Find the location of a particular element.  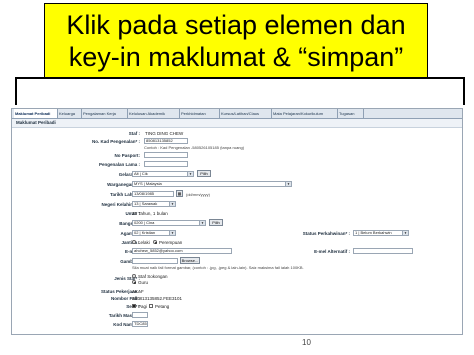

status-perkahwinan-select: 1 | Belum Berkahwin ▼ is located at coordinates (381, 233).